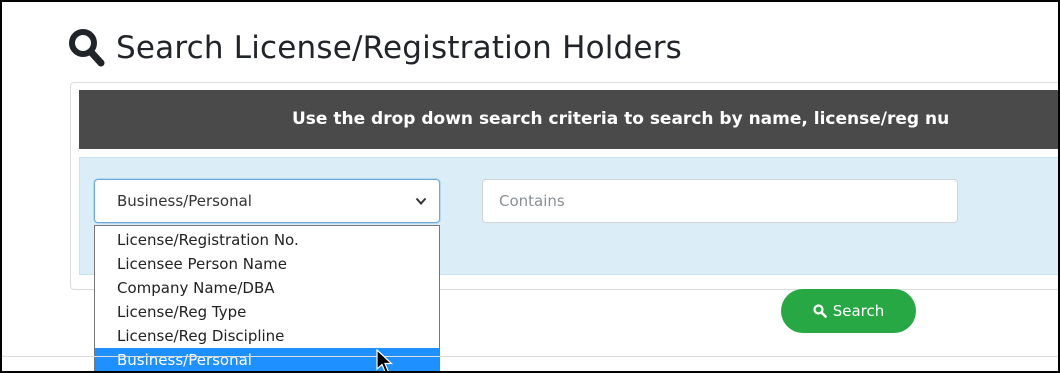 This screenshot has height=373, width=1060. Describe the element at coordinates (720, 201) in the screenshot. I see `search-query-input` at that location.